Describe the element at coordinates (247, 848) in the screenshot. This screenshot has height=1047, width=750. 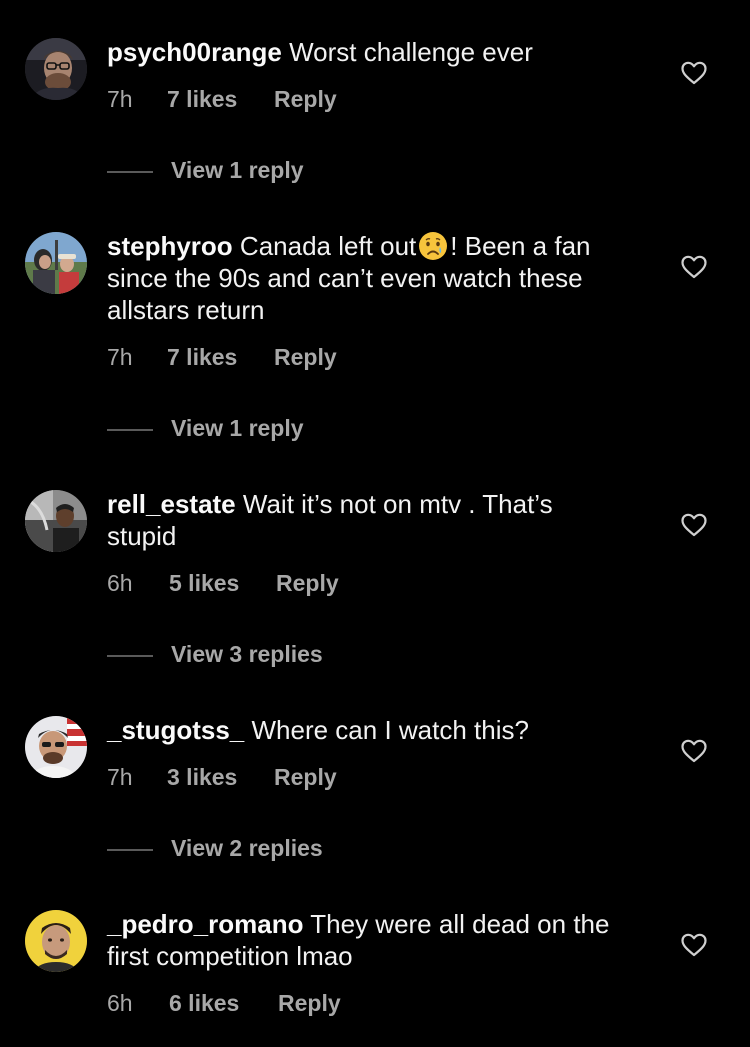
I see `view-replies-label: View 2 replies` at that location.